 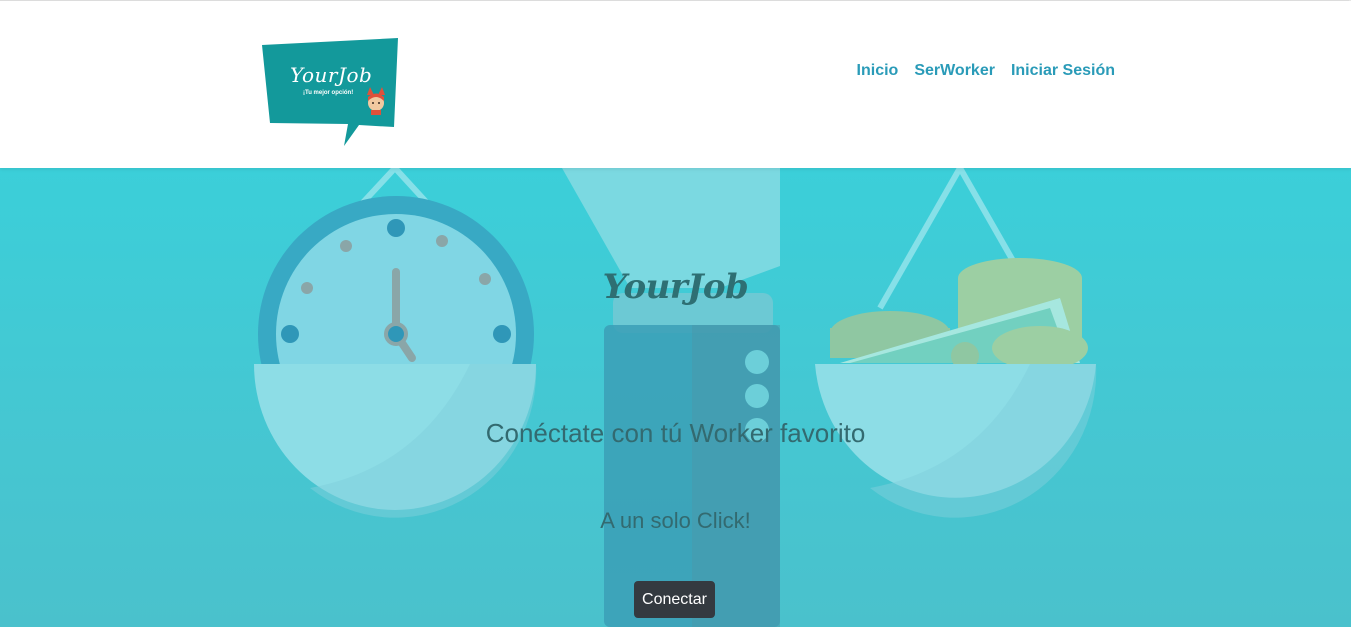 I want to click on hero-subtitle: Conéctate con tú Worker favorito, so click(x=675, y=433).